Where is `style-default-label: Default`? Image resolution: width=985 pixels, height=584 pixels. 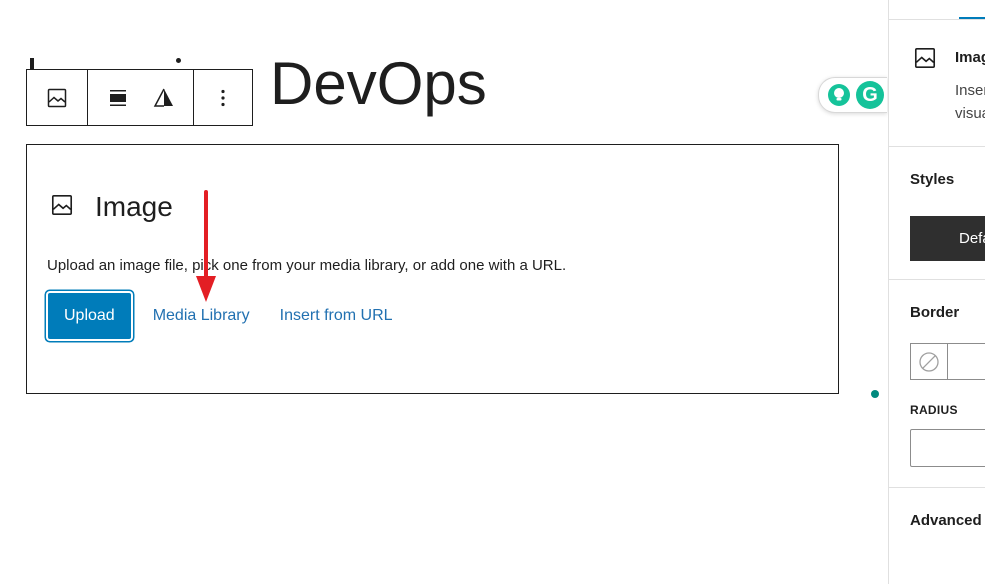
style-default-label: Default is located at coordinates (972, 238).